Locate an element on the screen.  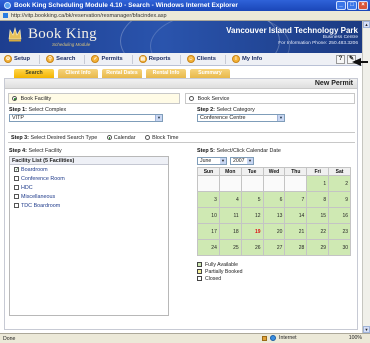
favicon-icon is located at coordinates (5, 15).